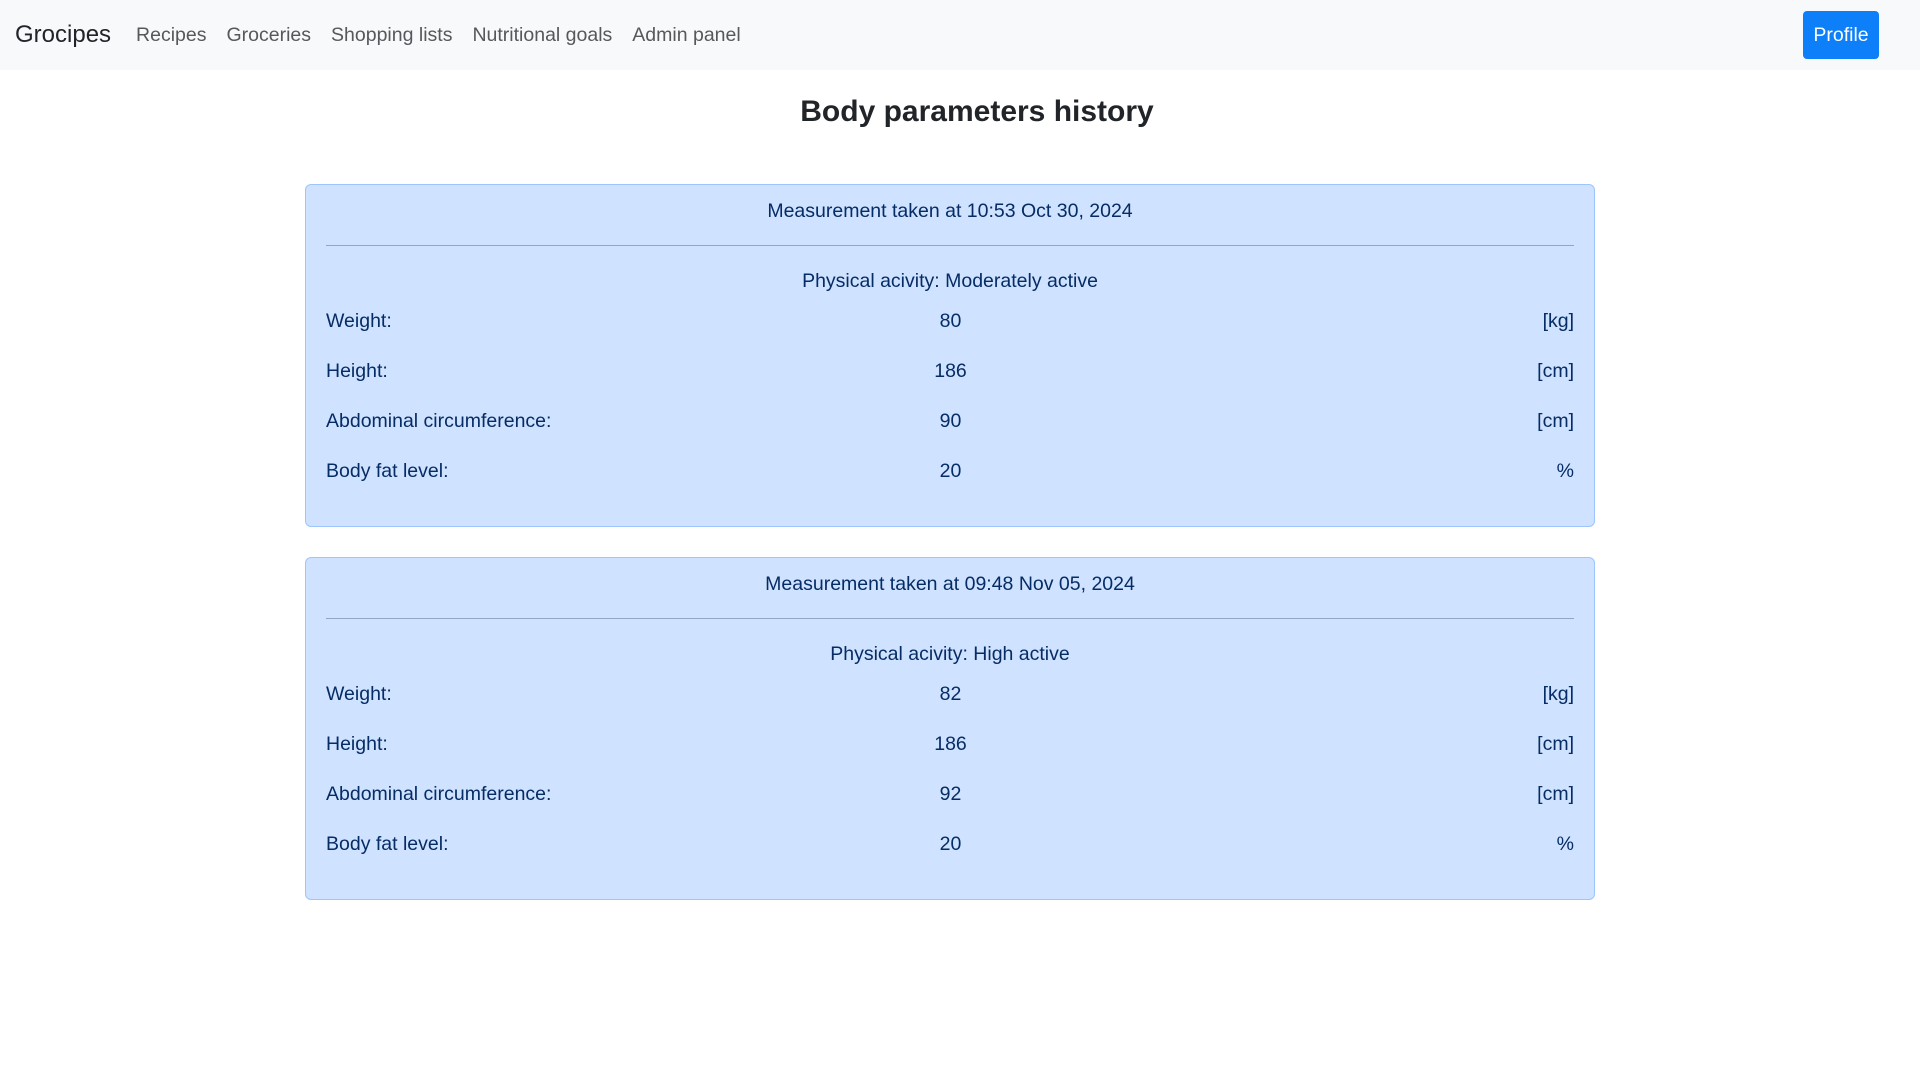  What do you see at coordinates (171, 35) in the screenshot?
I see `nav-link-recipes: Recipes` at bounding box center [171, 35].